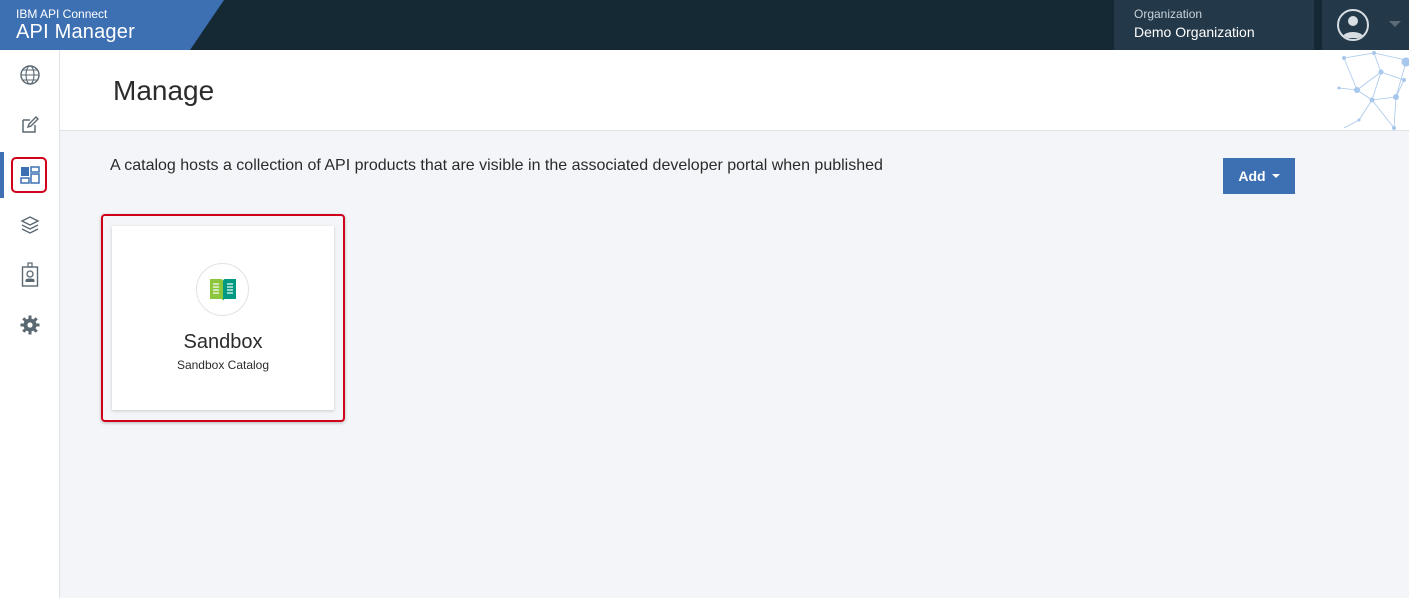 This screenshot has height=598, width=1409. What do you see at coordinates (164, 90) in the screenshot?
I see `page-title: Manage` at bounding box center [164, 90].